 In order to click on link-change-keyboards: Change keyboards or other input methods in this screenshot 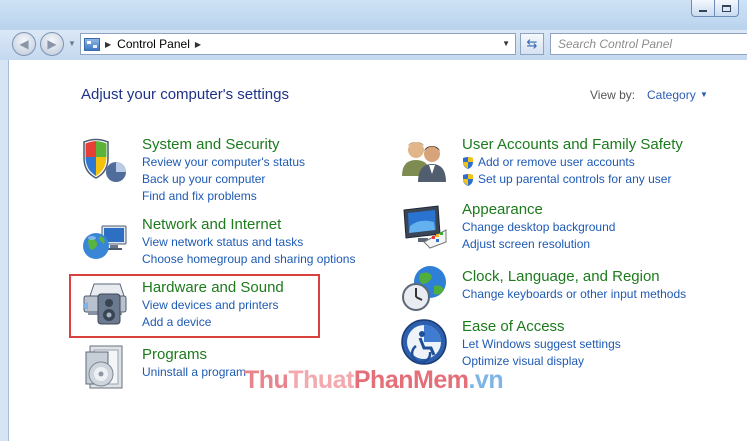, I will do `click(574, 294)`.